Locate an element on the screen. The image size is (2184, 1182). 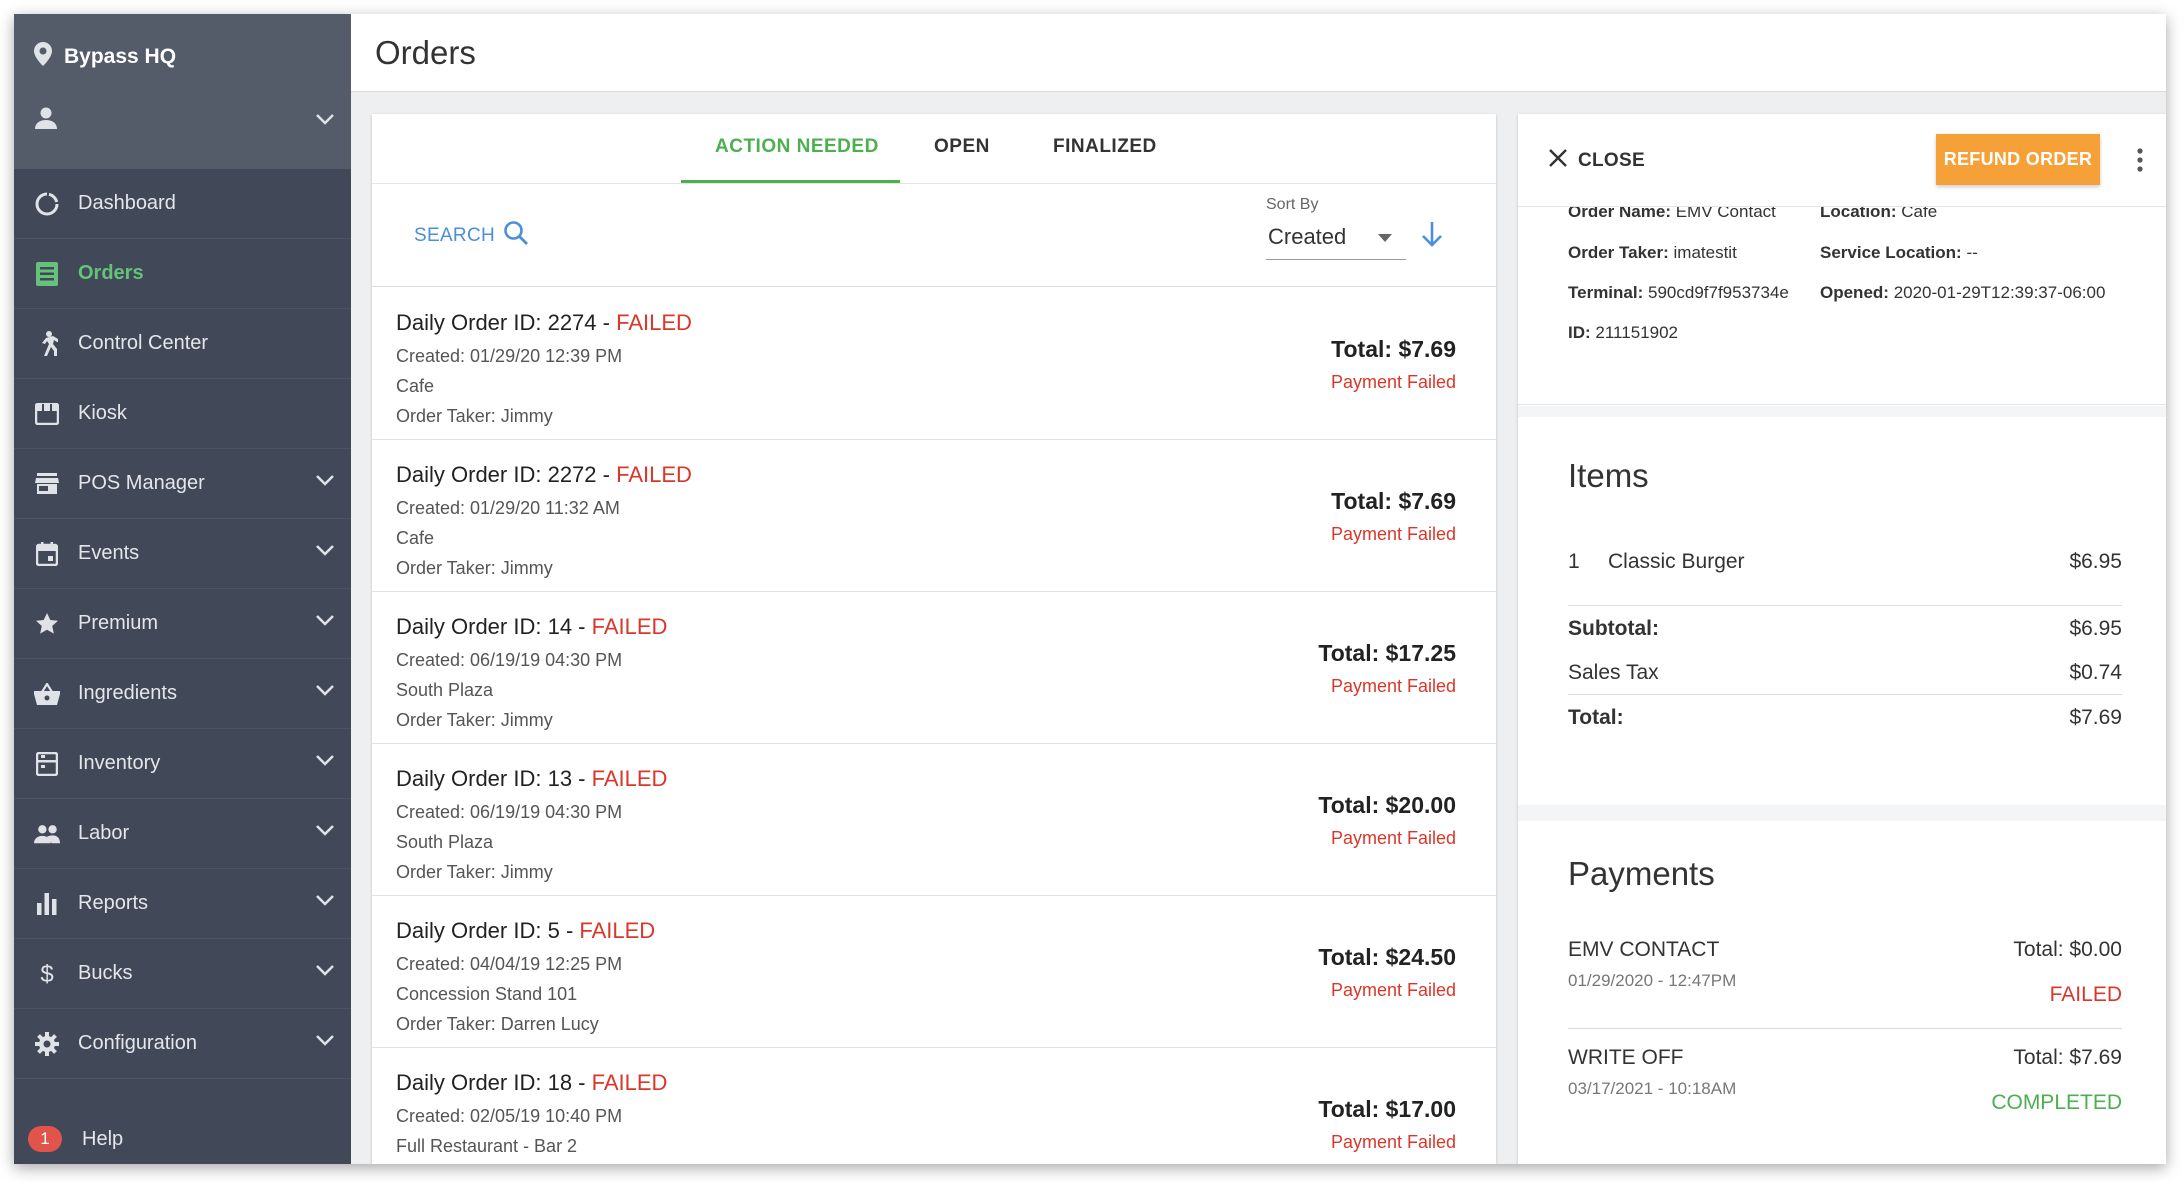
order-title: Daily Order ID: 2274 - FAILED is located at coordinates (544, 322).